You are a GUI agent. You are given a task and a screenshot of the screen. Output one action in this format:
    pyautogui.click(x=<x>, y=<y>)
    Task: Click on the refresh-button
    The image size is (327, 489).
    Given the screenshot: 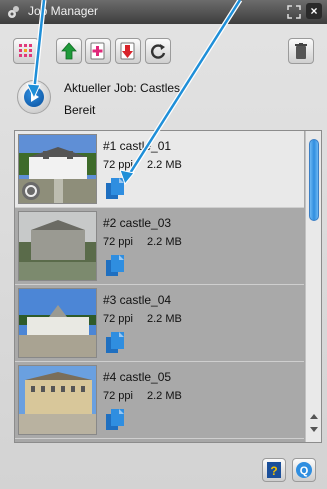 What is the action you would take?
    pyautogui.click(x=158, y=51)
    